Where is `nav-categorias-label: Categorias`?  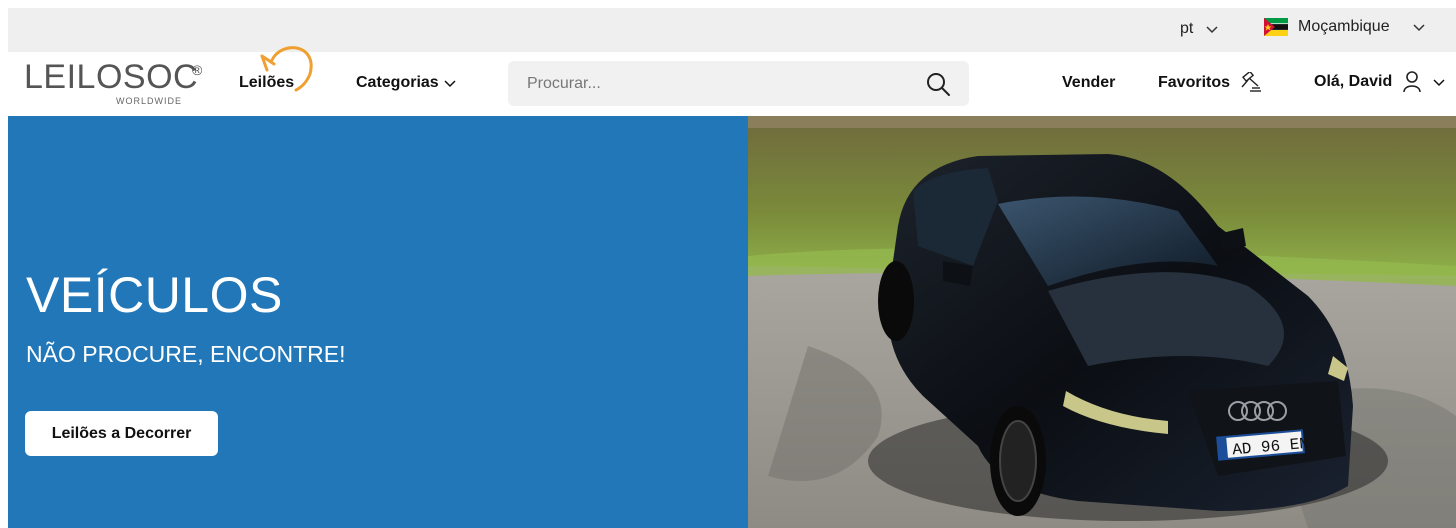
nav-categorias-label: Categorias is located at coordinates (397, 82).